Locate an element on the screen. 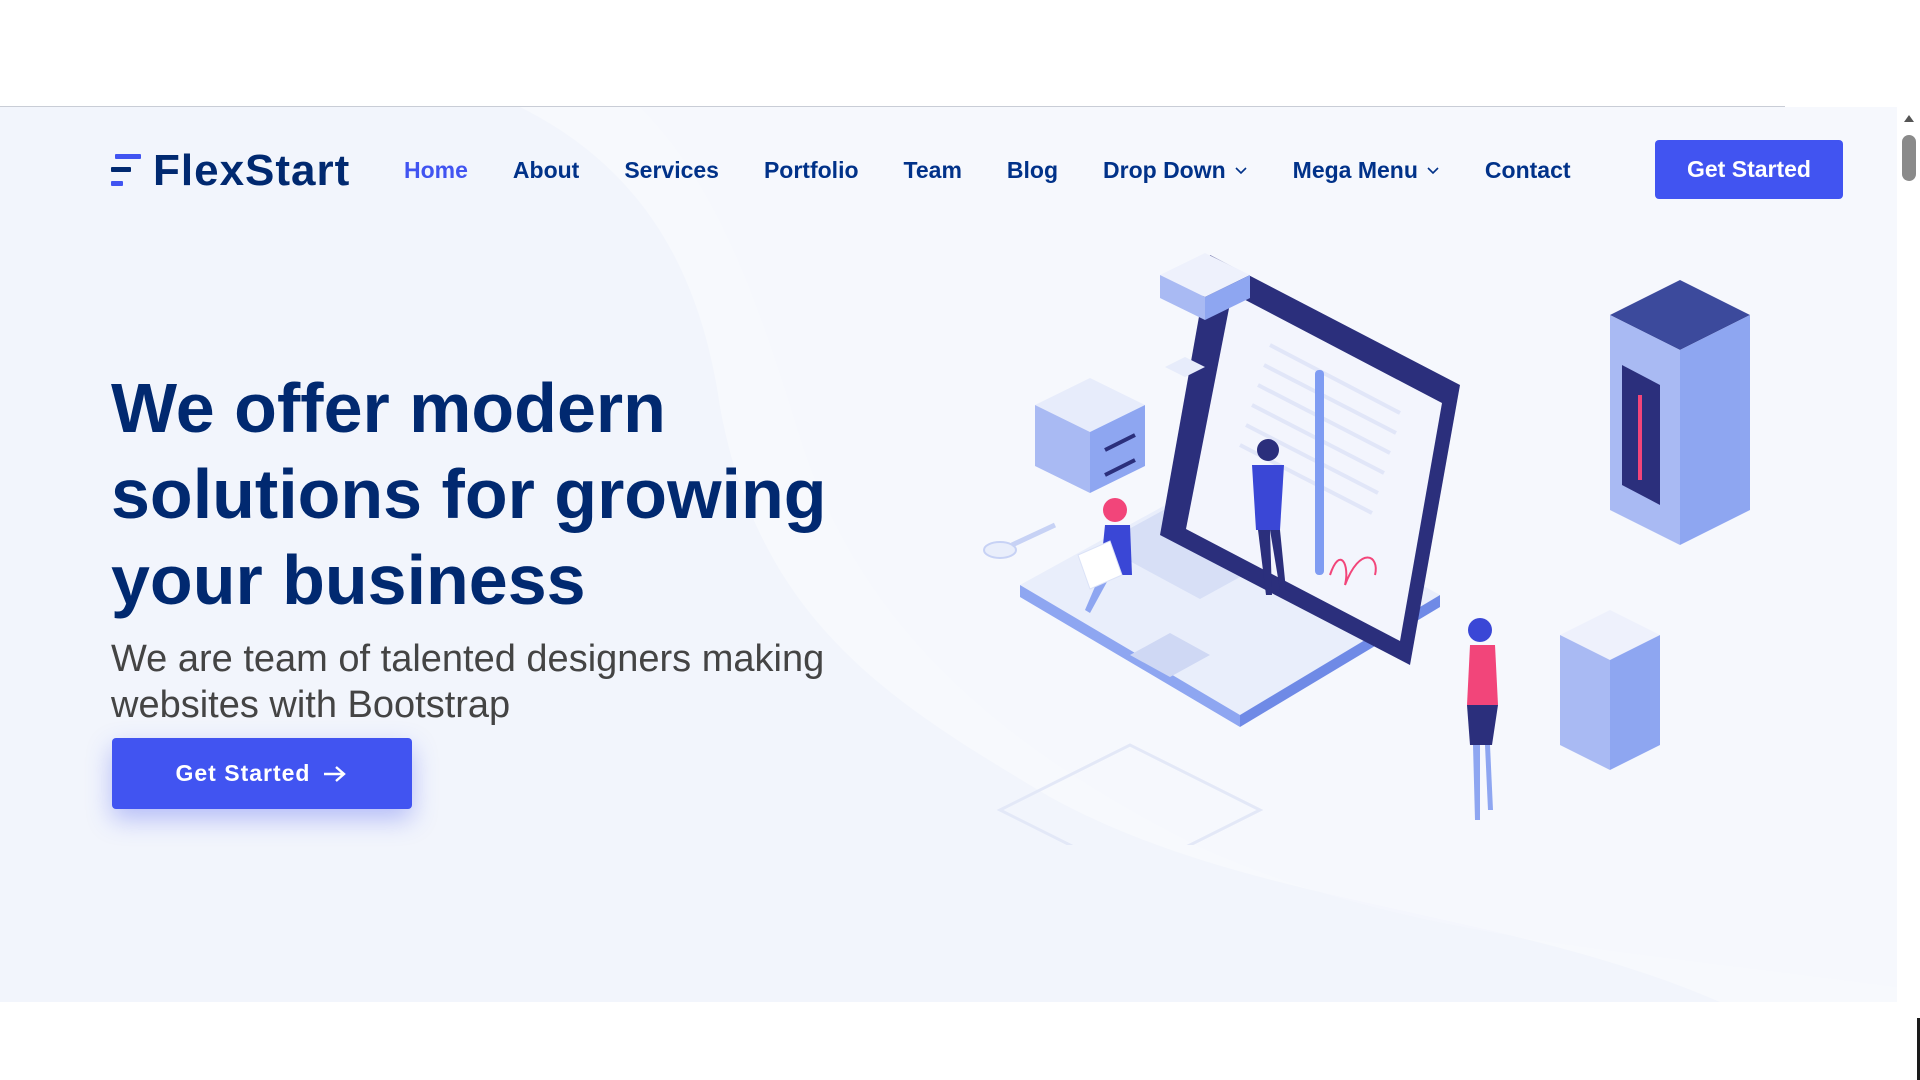  nav-about: About is located at coordinates (546, 170).